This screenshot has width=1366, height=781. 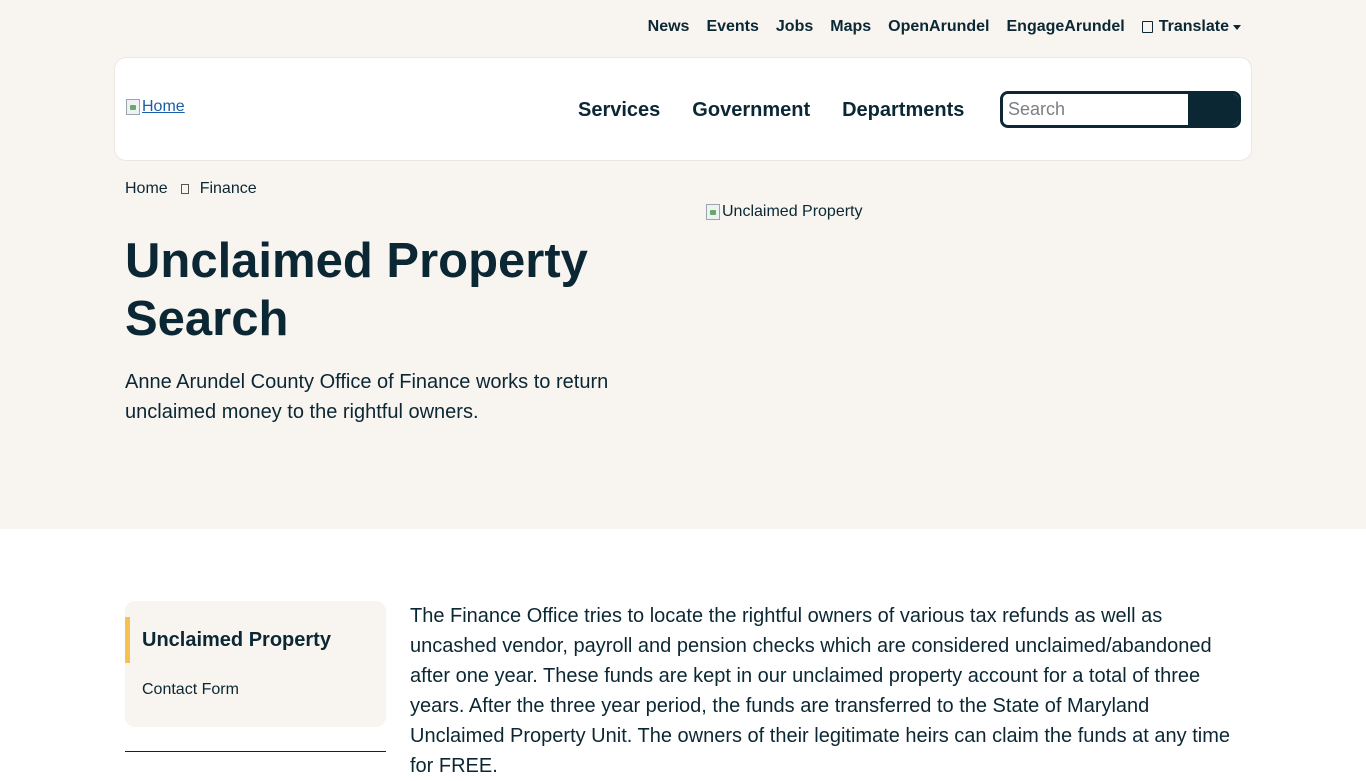 I want to click on site-header: Home Services Government Departments, so click(x=683, y=109).